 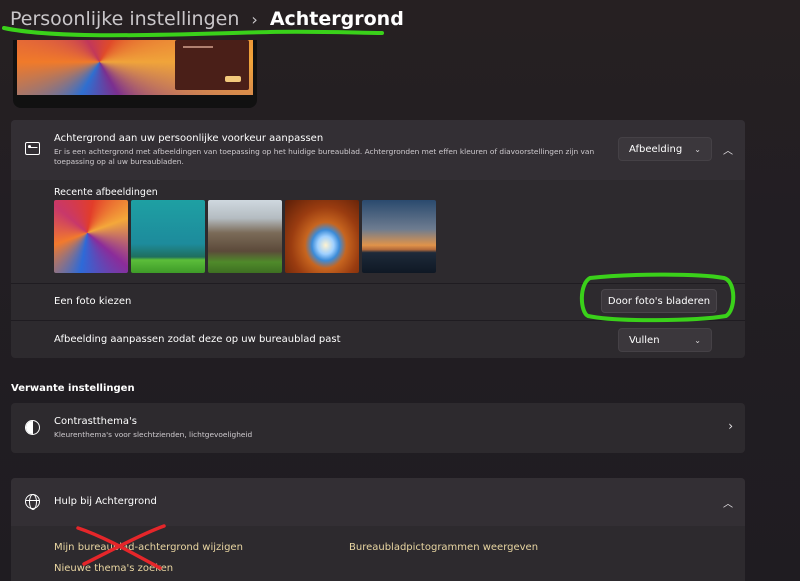 I want to click on breadcrumb-parent: Persoonlijke instellingen, so click(x=124, y=19).